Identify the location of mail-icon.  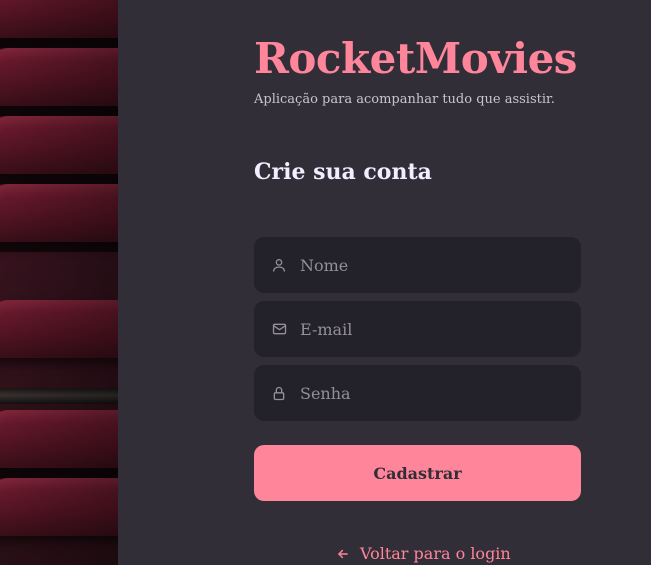
(279, 329).